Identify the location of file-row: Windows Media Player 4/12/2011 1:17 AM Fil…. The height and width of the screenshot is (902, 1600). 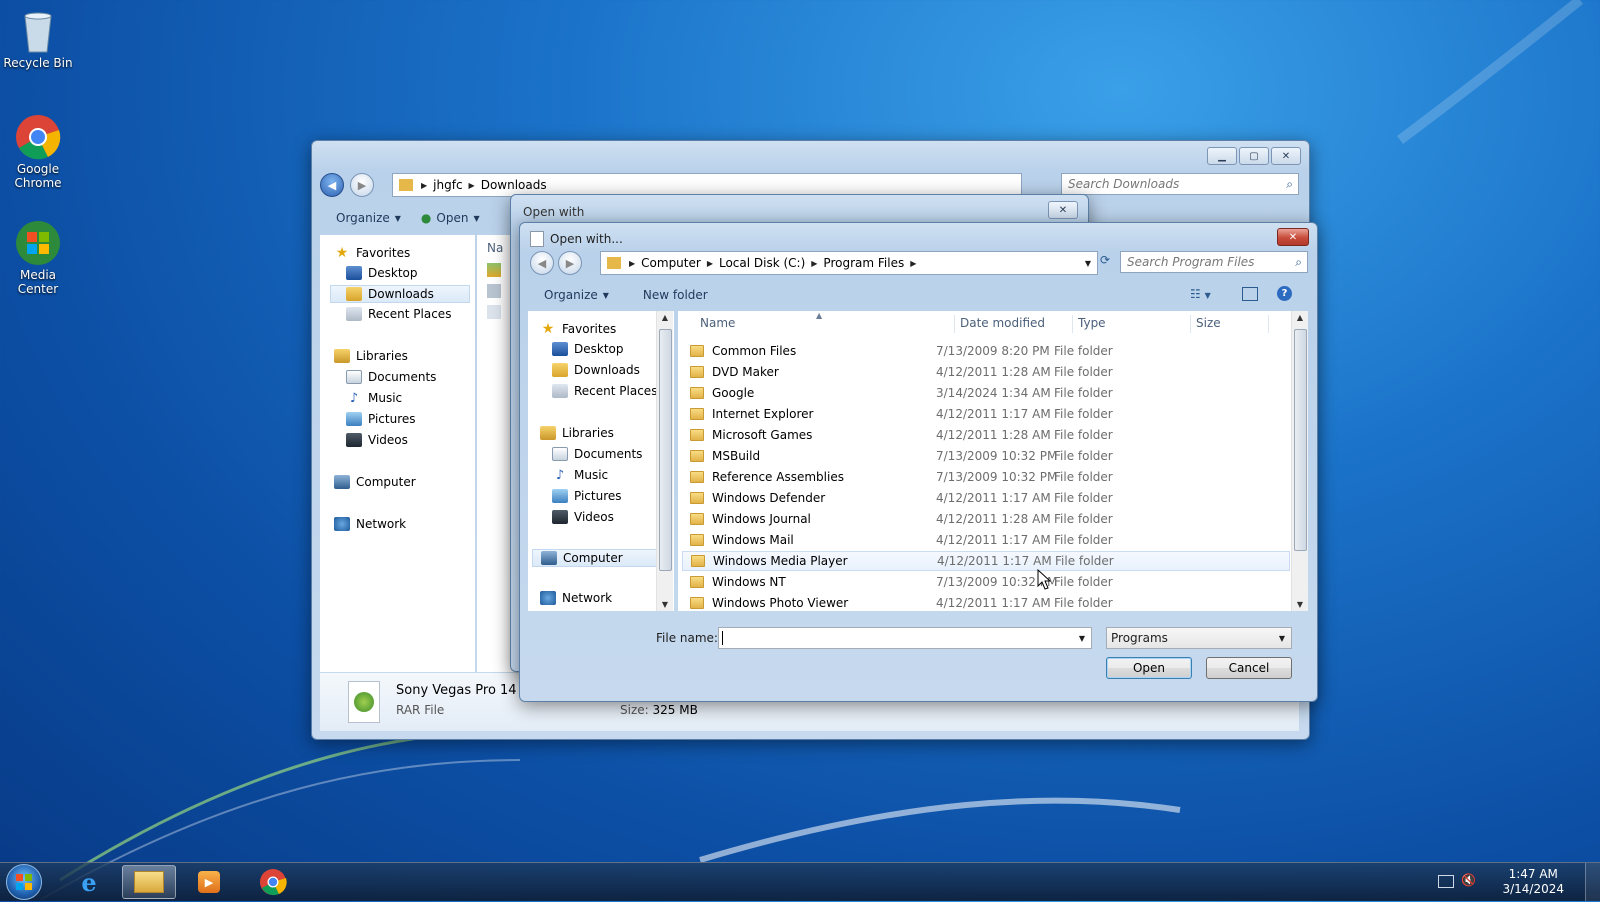
(986, 561).